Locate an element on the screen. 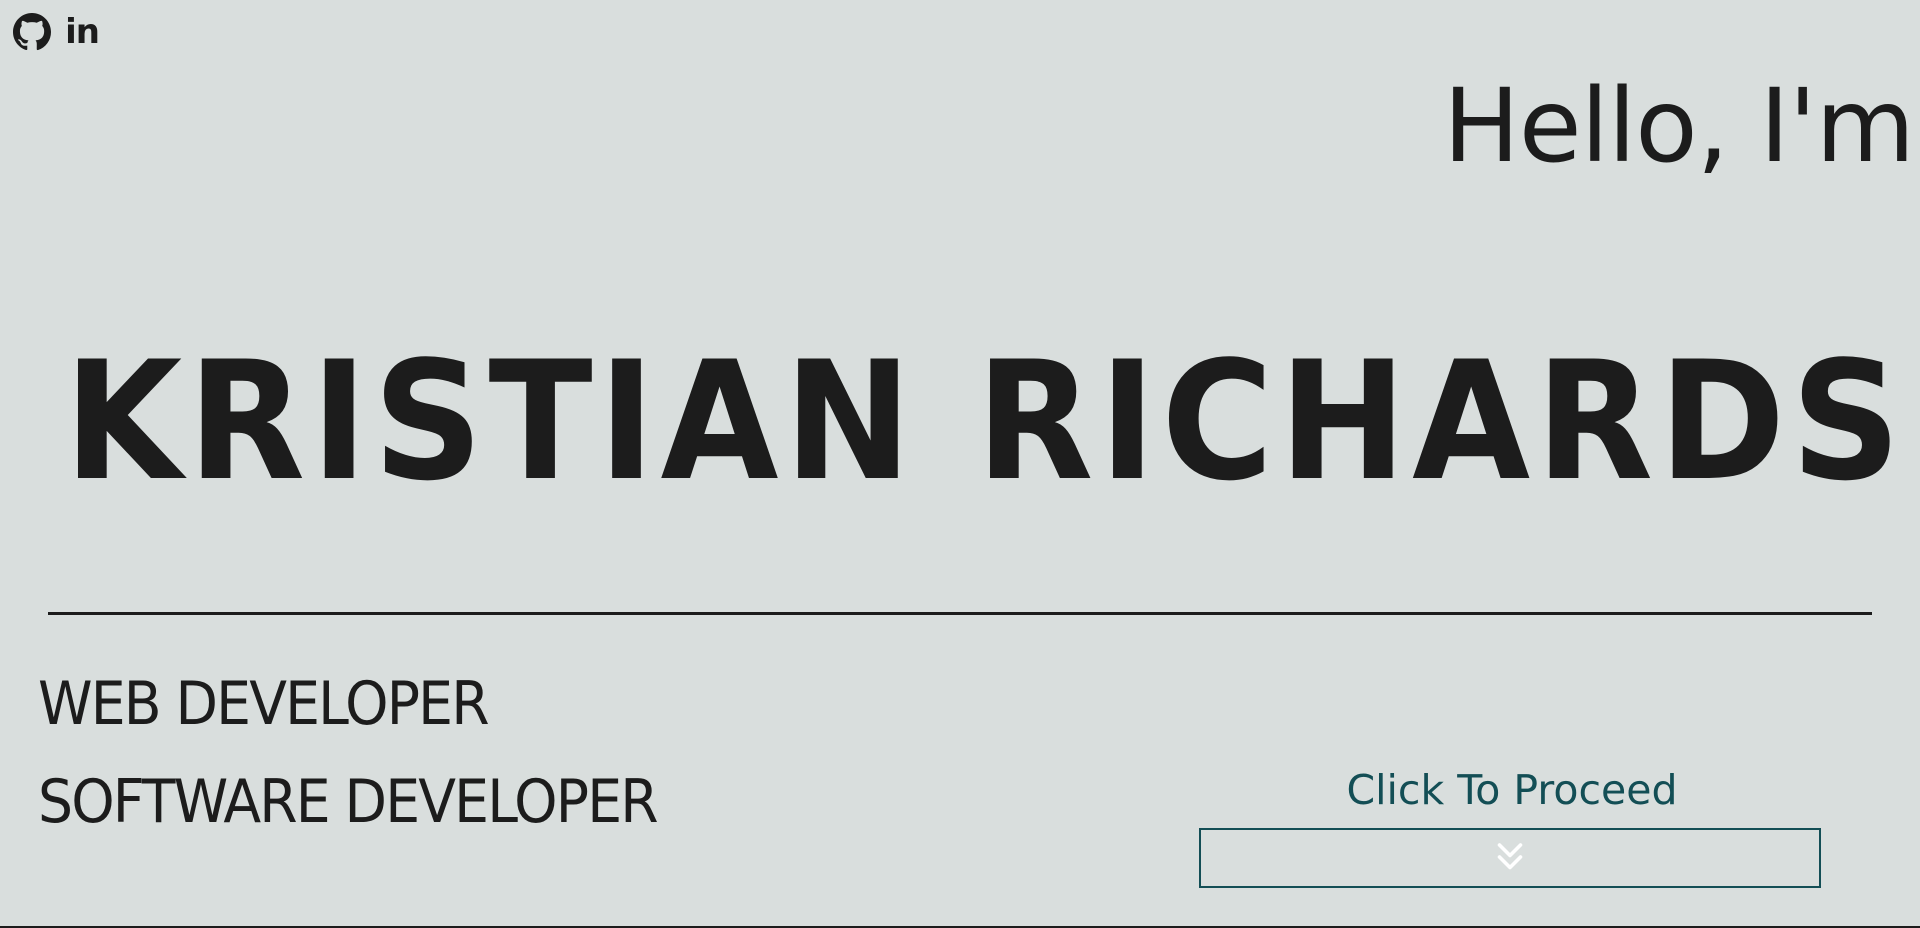  social-links: in is located at coordinates (57, 32).